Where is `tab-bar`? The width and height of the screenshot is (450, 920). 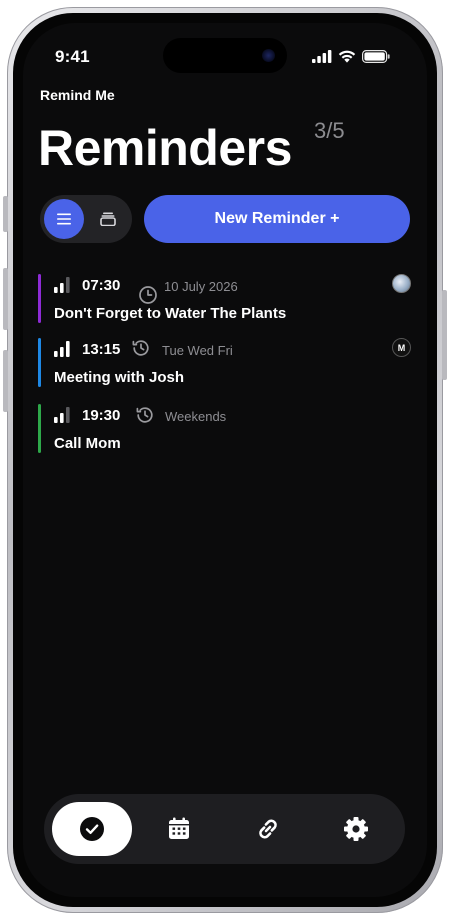 tab-bar is located at coordinates (224, 829).